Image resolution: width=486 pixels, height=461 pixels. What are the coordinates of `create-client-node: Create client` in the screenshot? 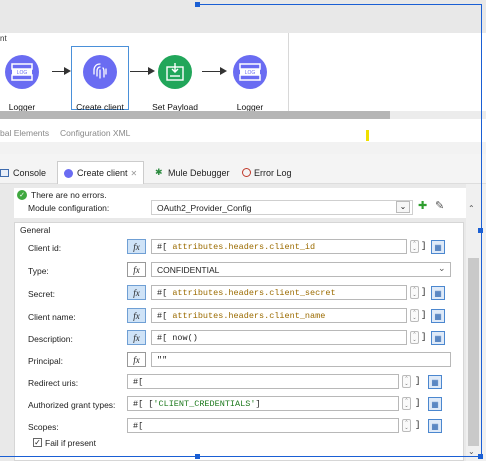 It's located at (100, 81).